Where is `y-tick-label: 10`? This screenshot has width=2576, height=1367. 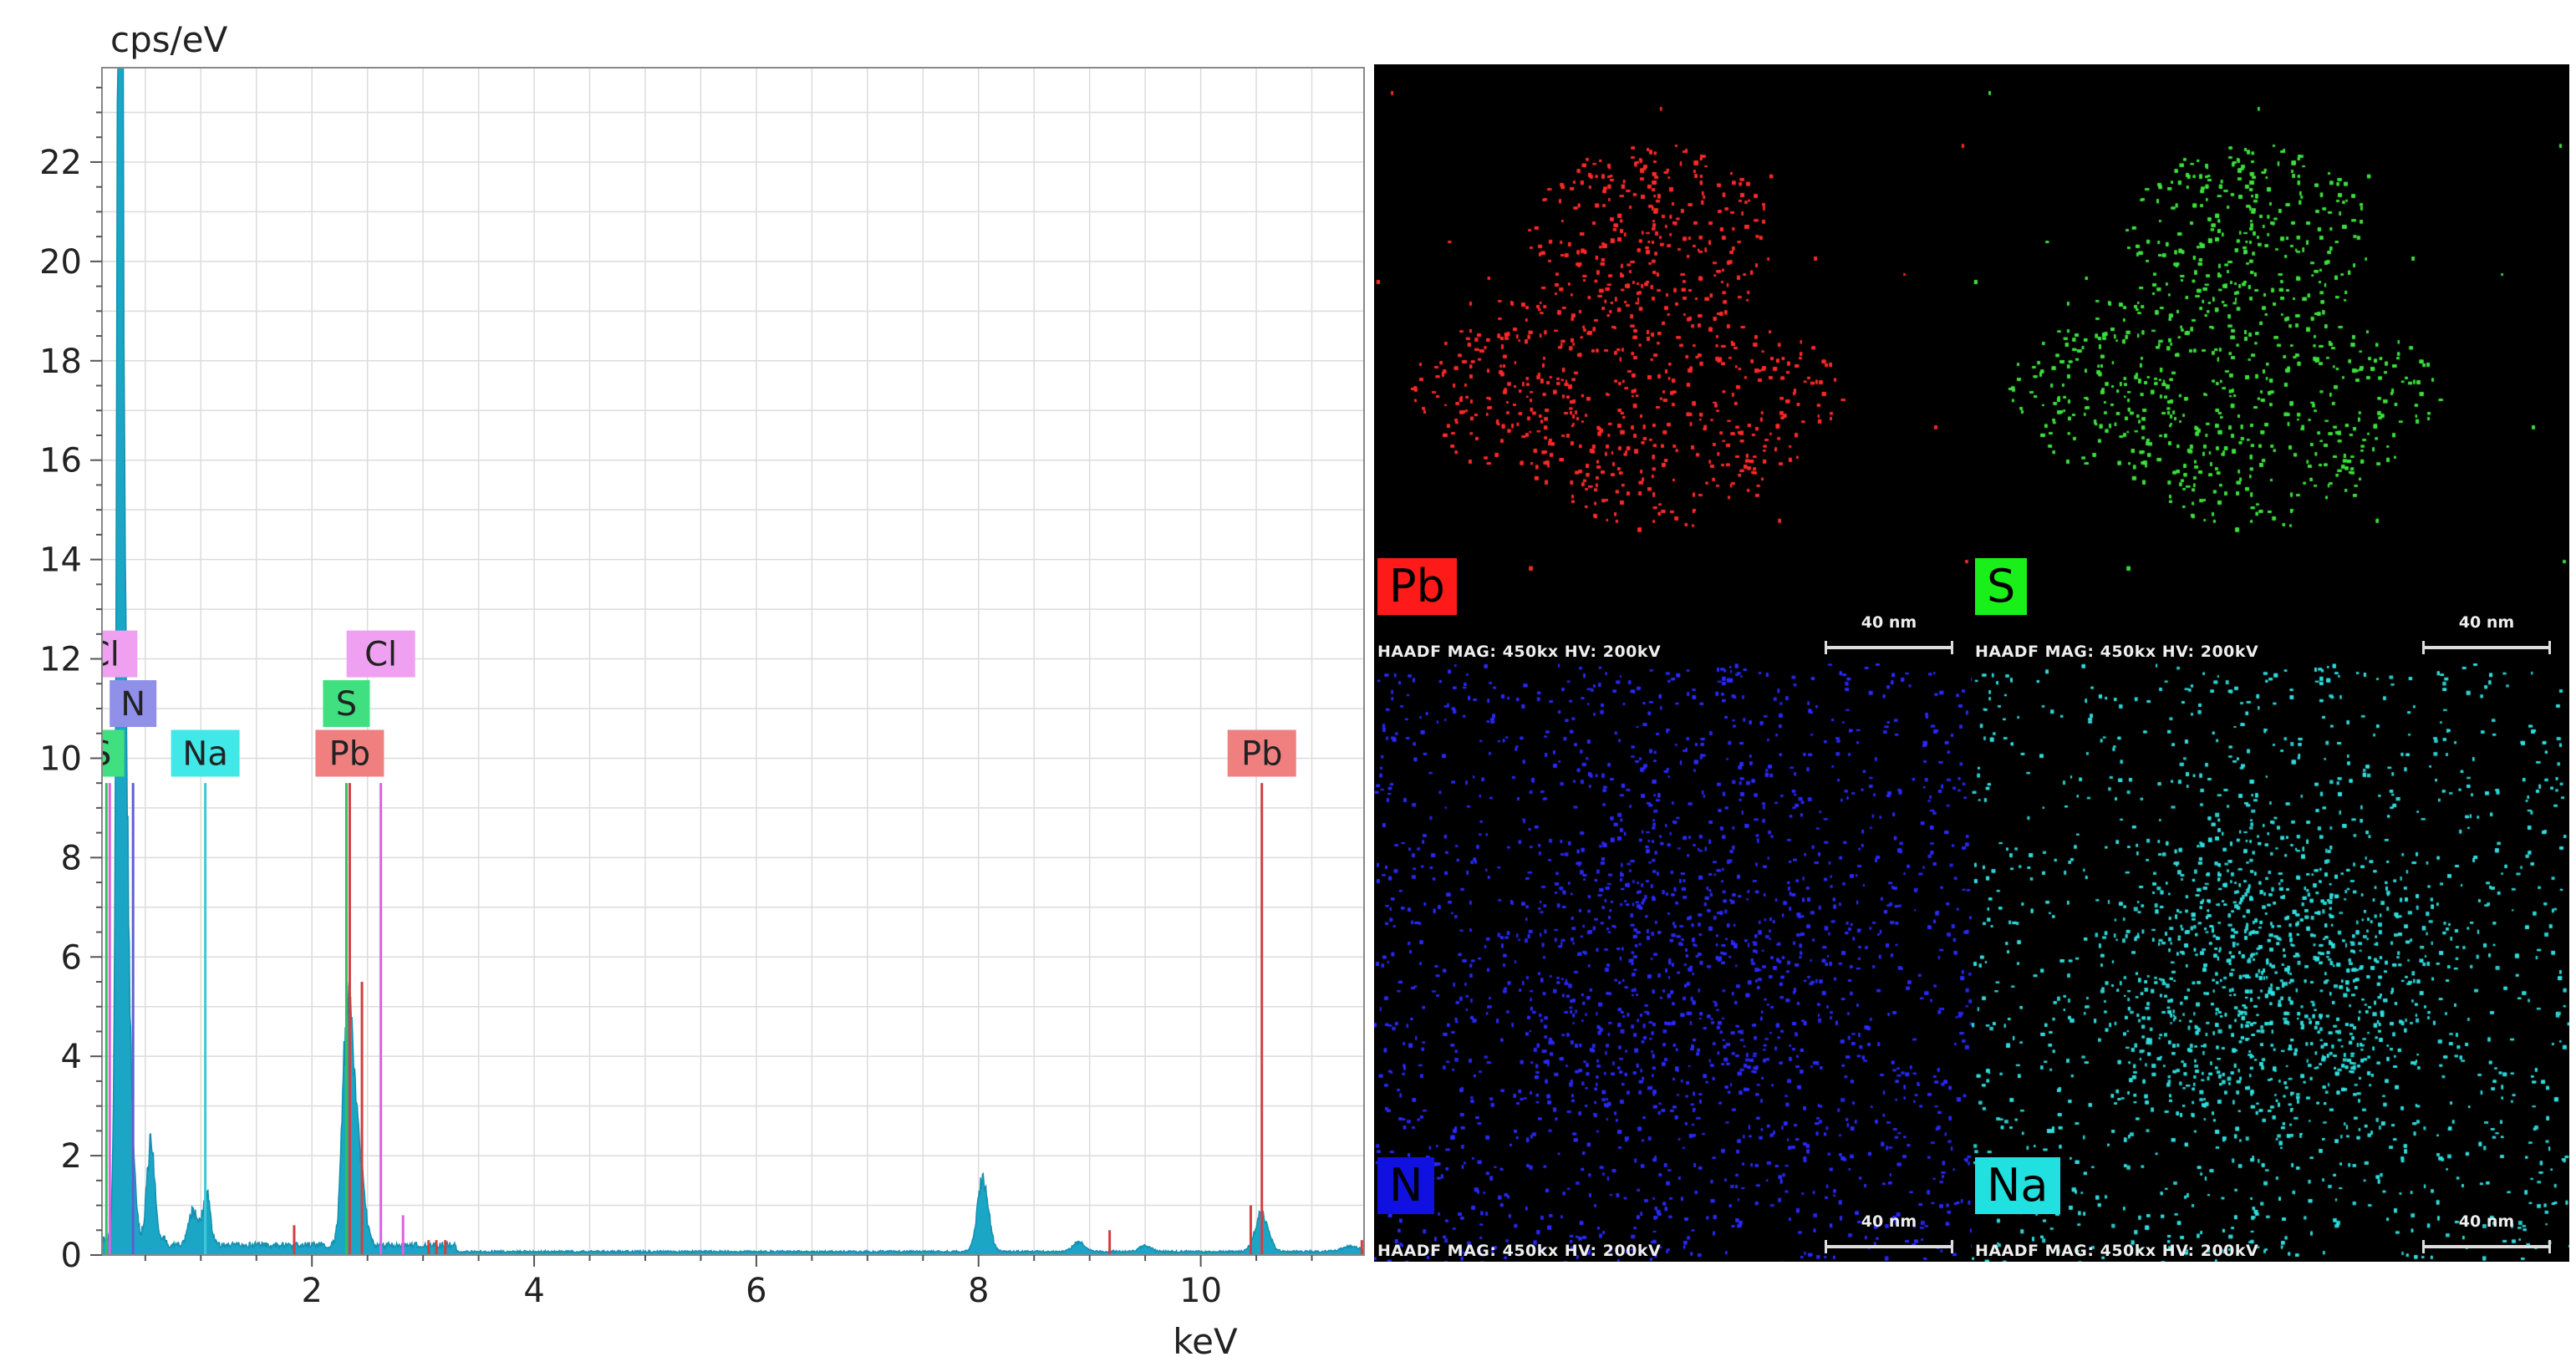 y-tick-label: 10 is located at coordinates (60, 758).